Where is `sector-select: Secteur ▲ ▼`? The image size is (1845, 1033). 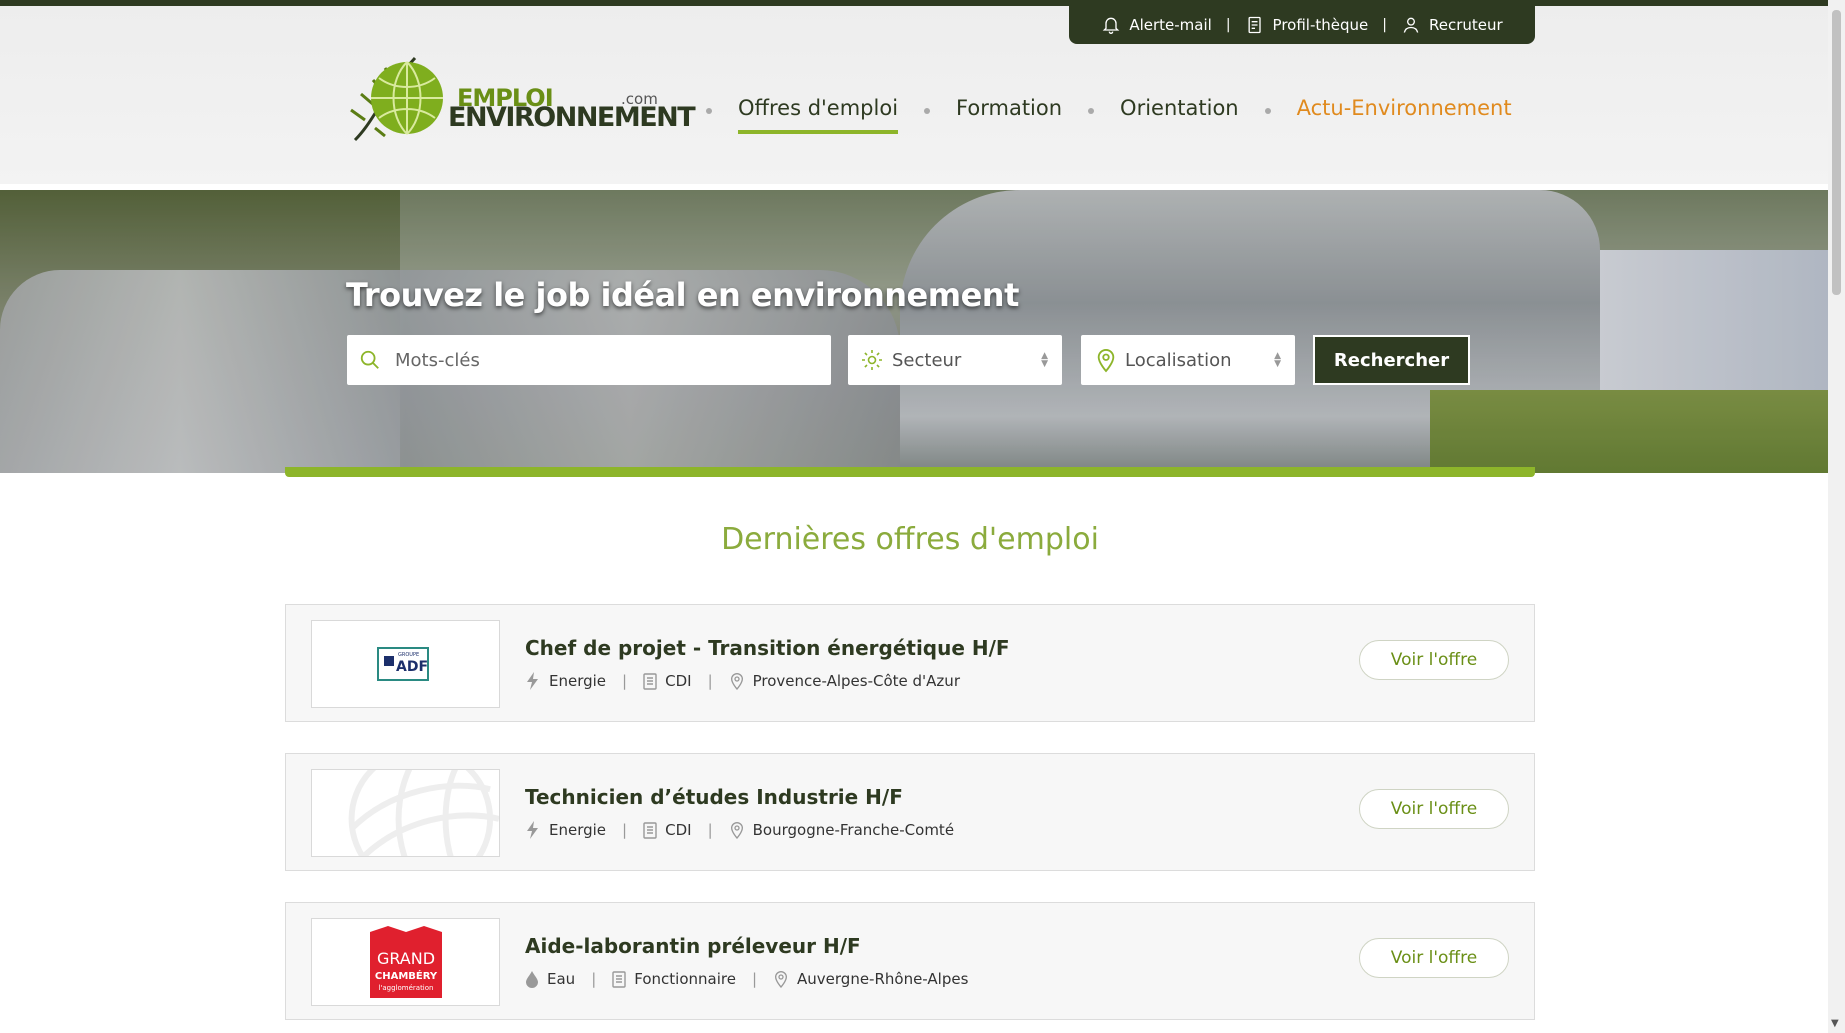
sector-select: Secteur ▲ ▼ is located at coordinates (955, 360).